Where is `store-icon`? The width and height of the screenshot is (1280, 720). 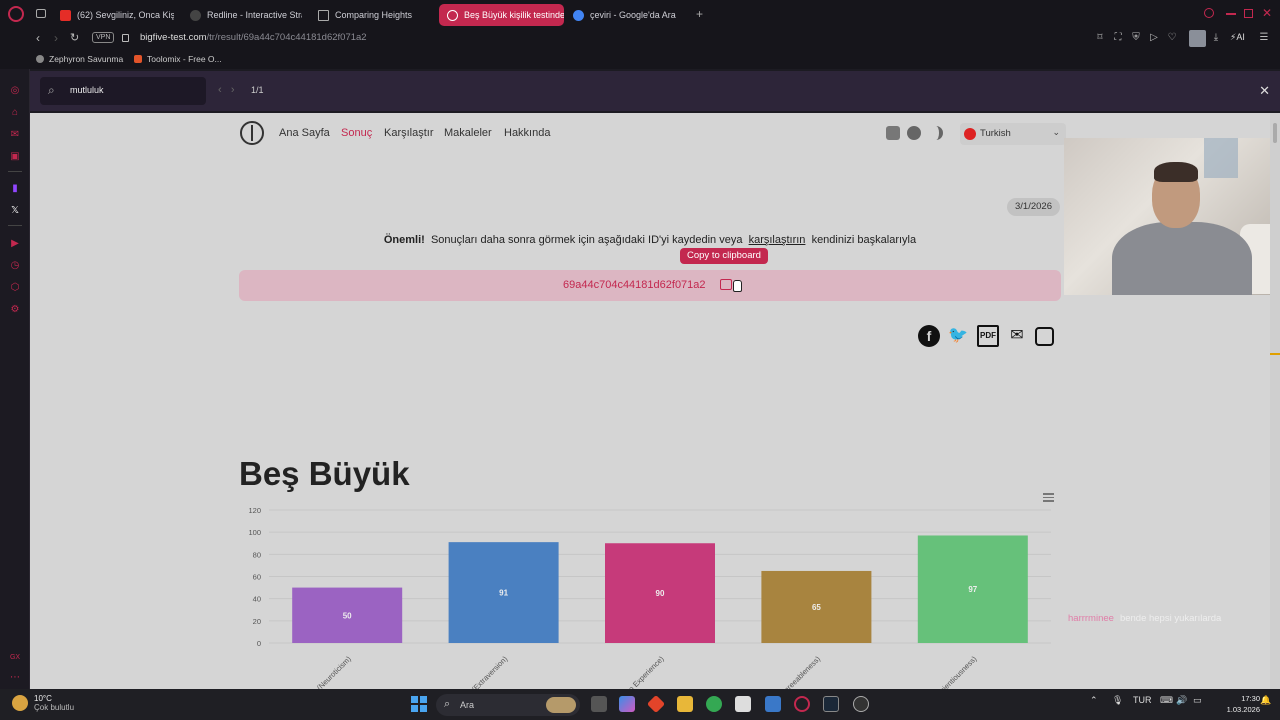
store-icon is located at coordinates (743, 704).